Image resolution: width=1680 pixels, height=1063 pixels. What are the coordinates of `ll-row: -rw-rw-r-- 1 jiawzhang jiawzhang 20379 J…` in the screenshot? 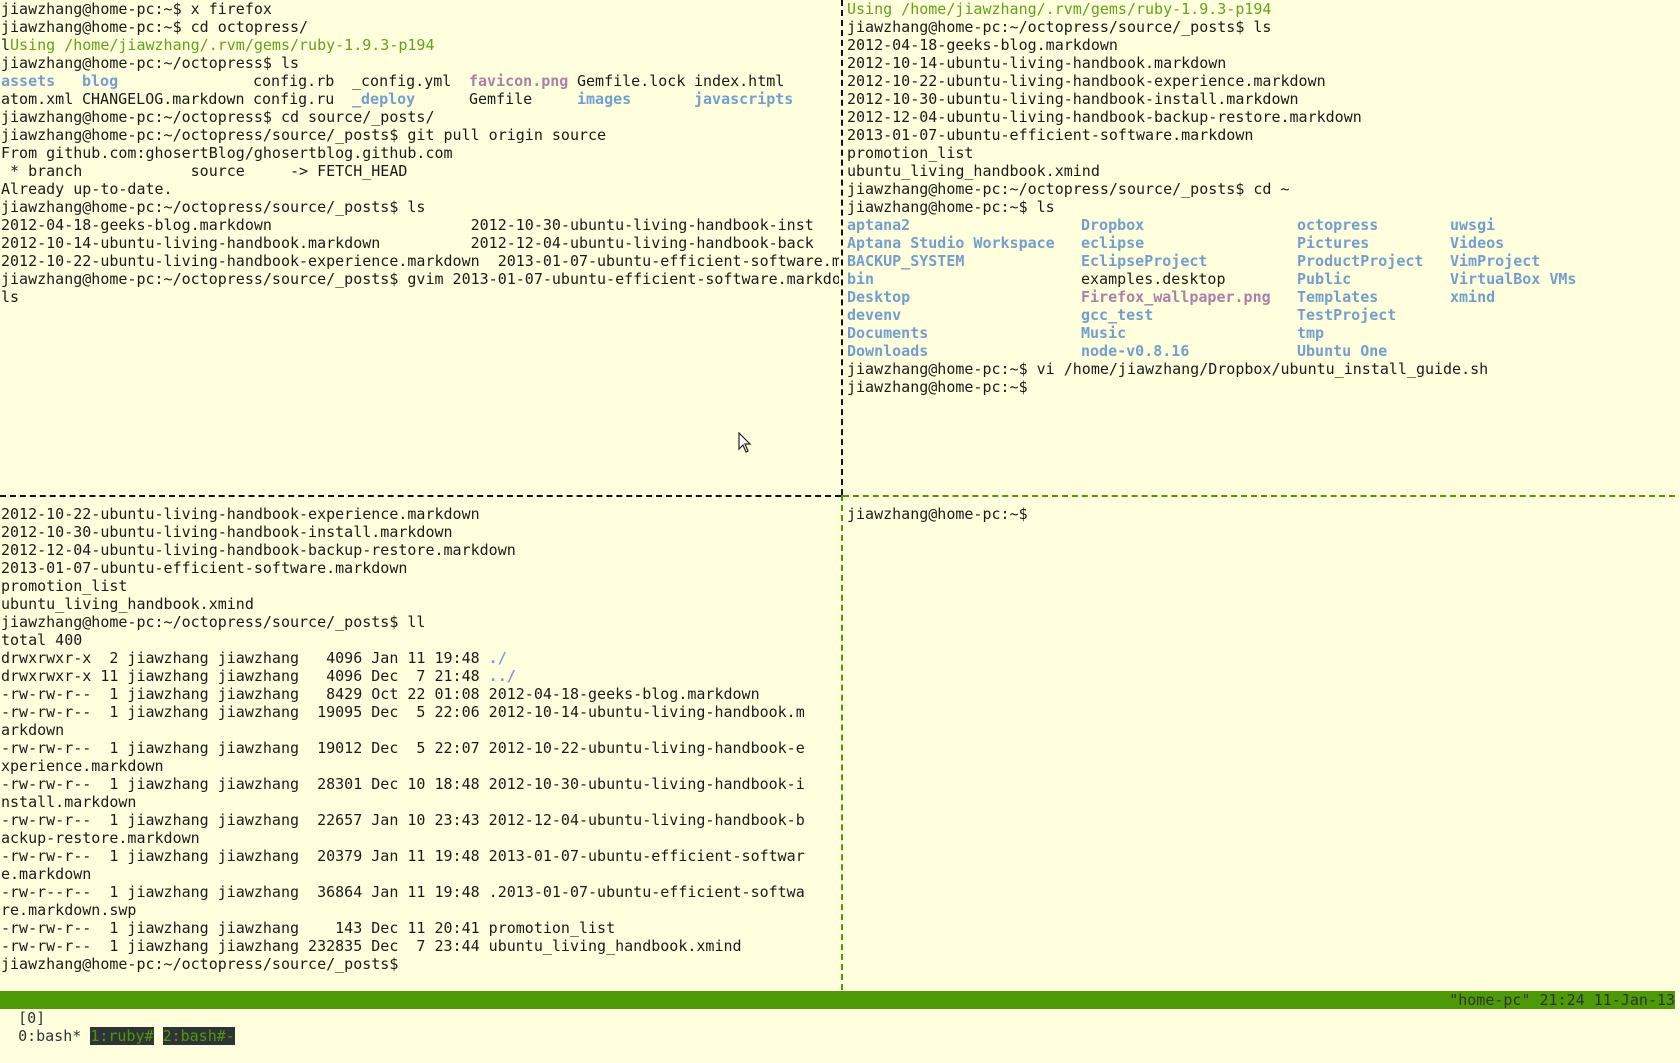 It's located at (420, 856).